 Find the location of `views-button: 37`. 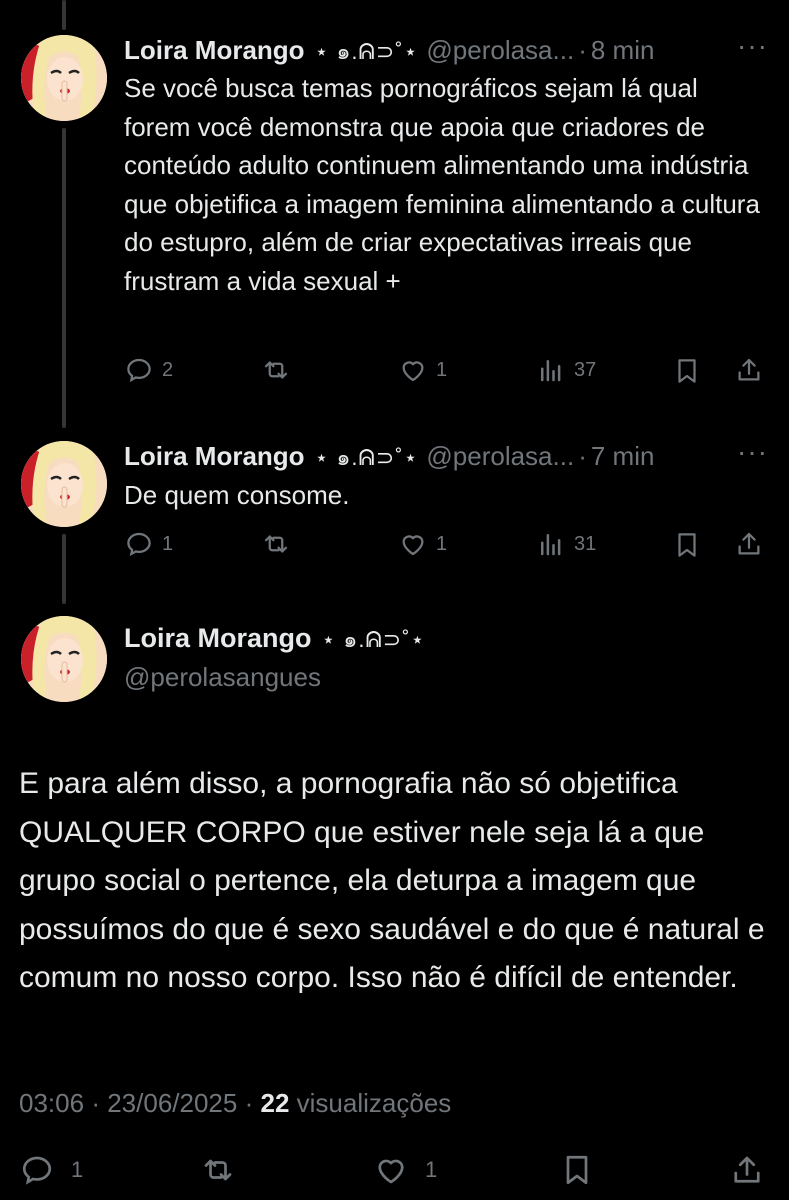

views-button: 37 is located at coordinates (566, 370).